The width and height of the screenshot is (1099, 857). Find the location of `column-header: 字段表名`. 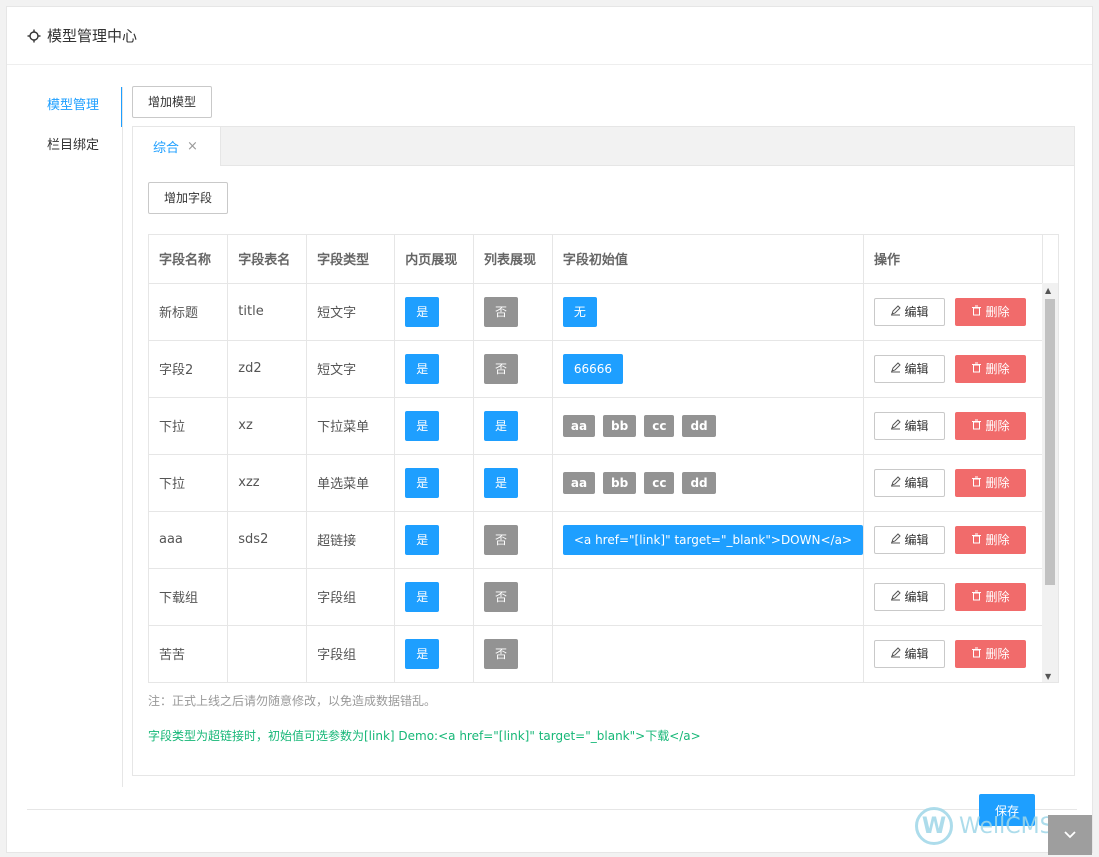

column-header: 字段表名 is located at coordinates (267, 259).